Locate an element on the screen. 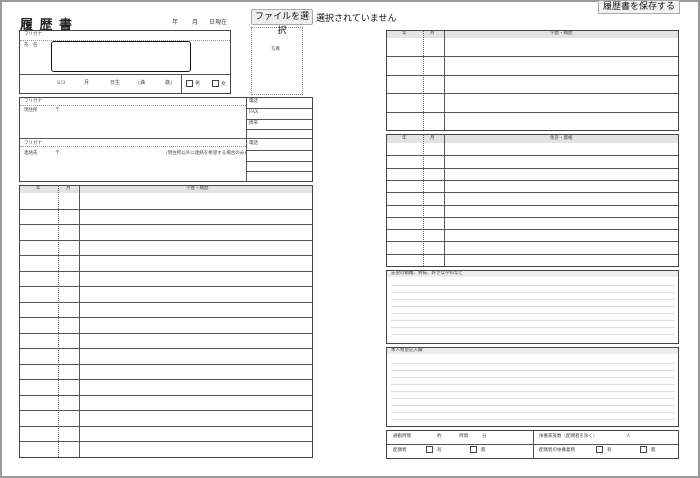 The image size is (700, 478). requests-label: 本人希望記入欄 is located at coordinates (407, 350).